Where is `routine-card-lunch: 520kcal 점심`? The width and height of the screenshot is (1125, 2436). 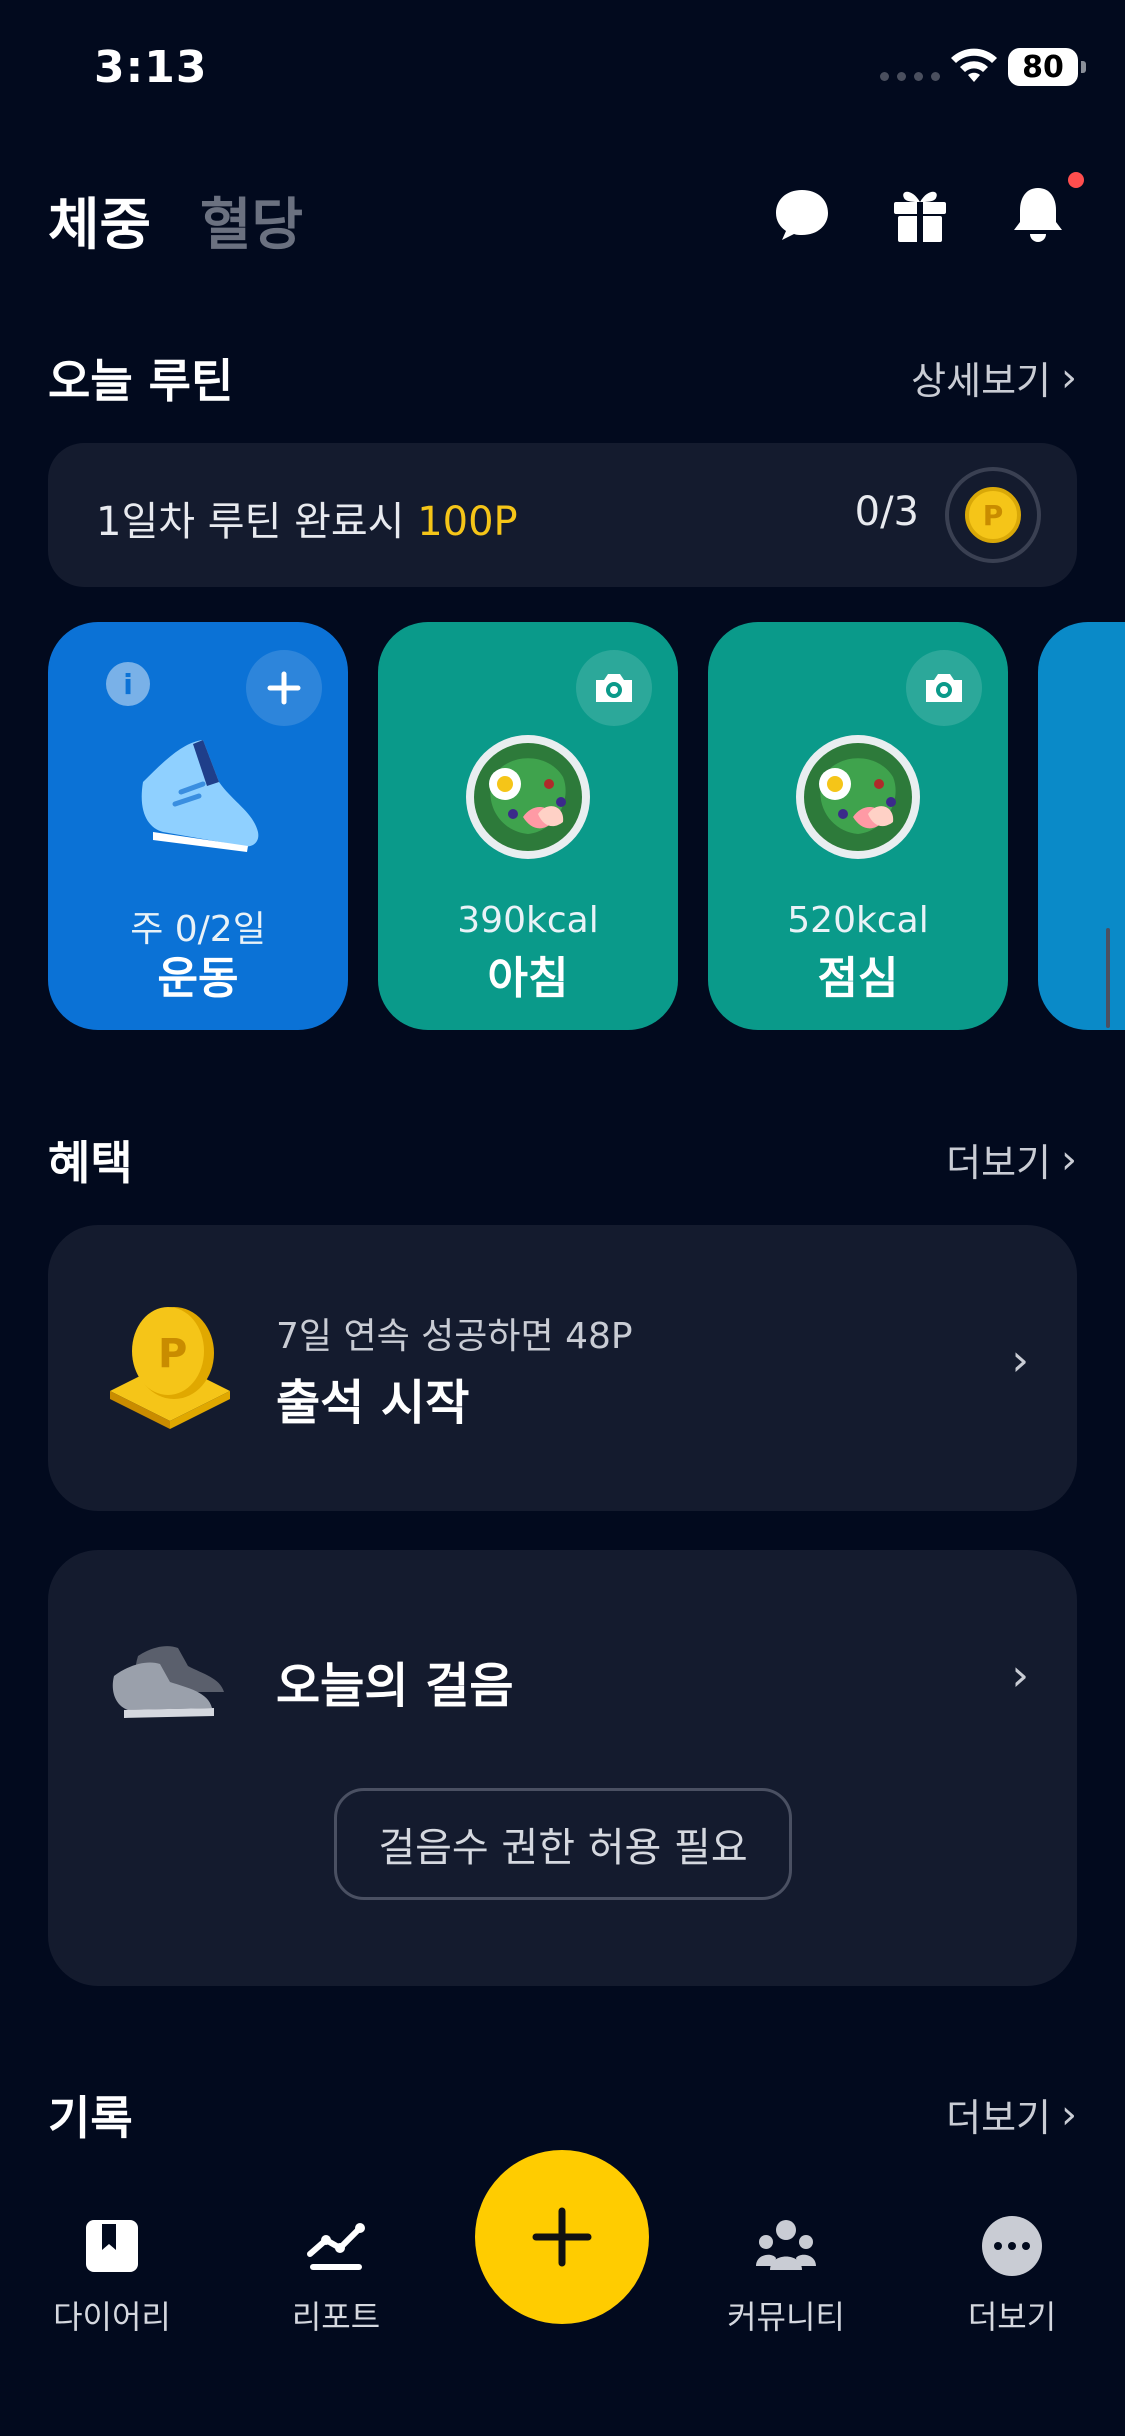
routine-card-lunch: 520kcal 점심 is located at coordinates (858, 826).